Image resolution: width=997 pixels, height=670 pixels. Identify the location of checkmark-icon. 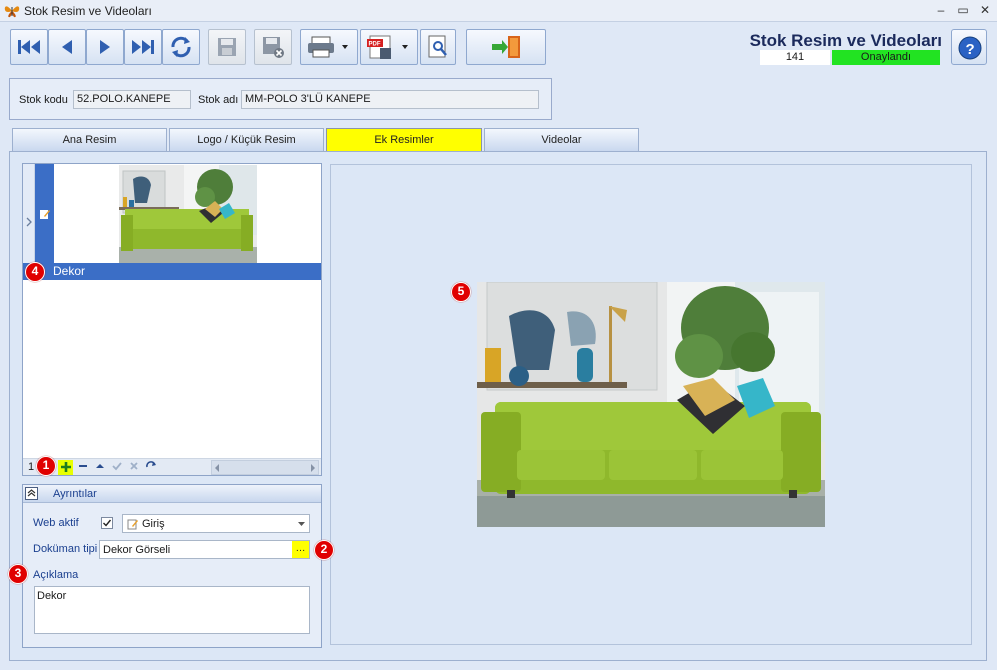
(107, 523).